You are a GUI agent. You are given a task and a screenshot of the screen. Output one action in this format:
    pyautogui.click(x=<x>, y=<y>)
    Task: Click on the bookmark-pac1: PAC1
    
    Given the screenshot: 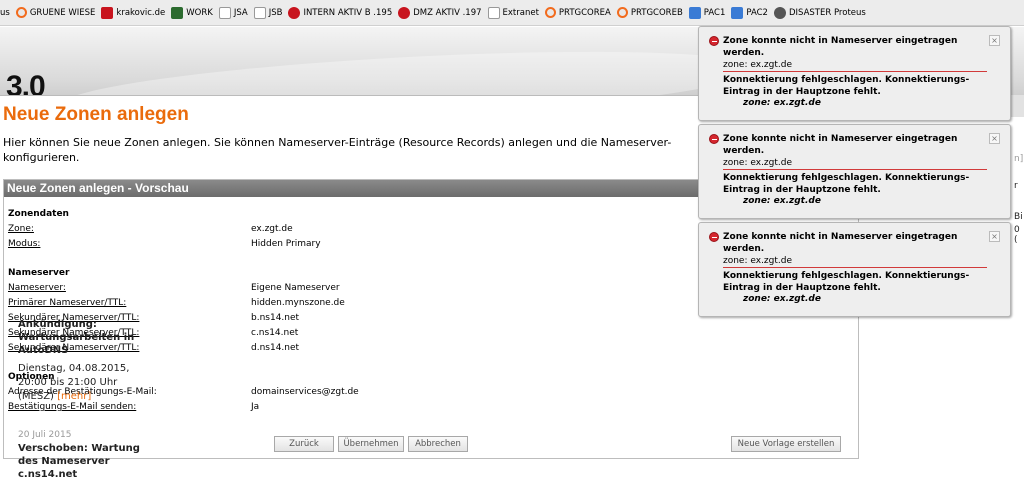 What is the action you would take?
    pyautogui.click(x=706, y=12)
    